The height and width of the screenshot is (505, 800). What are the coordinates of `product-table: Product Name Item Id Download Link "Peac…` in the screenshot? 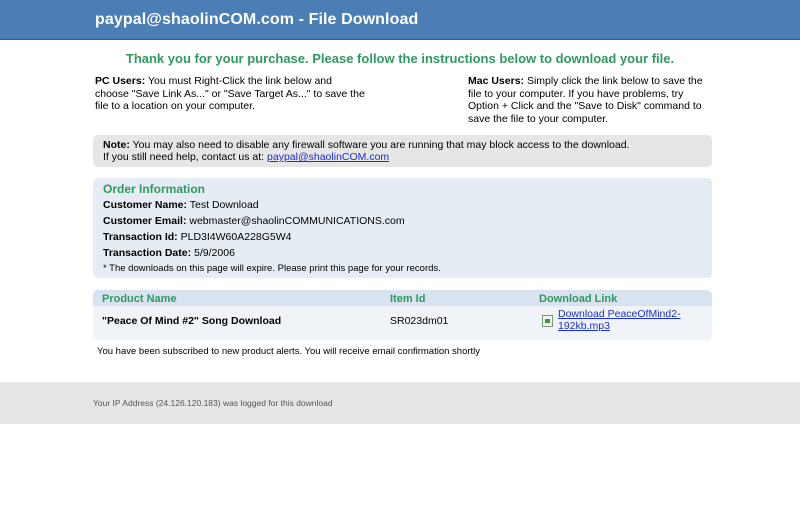 It's located at (402, 315).